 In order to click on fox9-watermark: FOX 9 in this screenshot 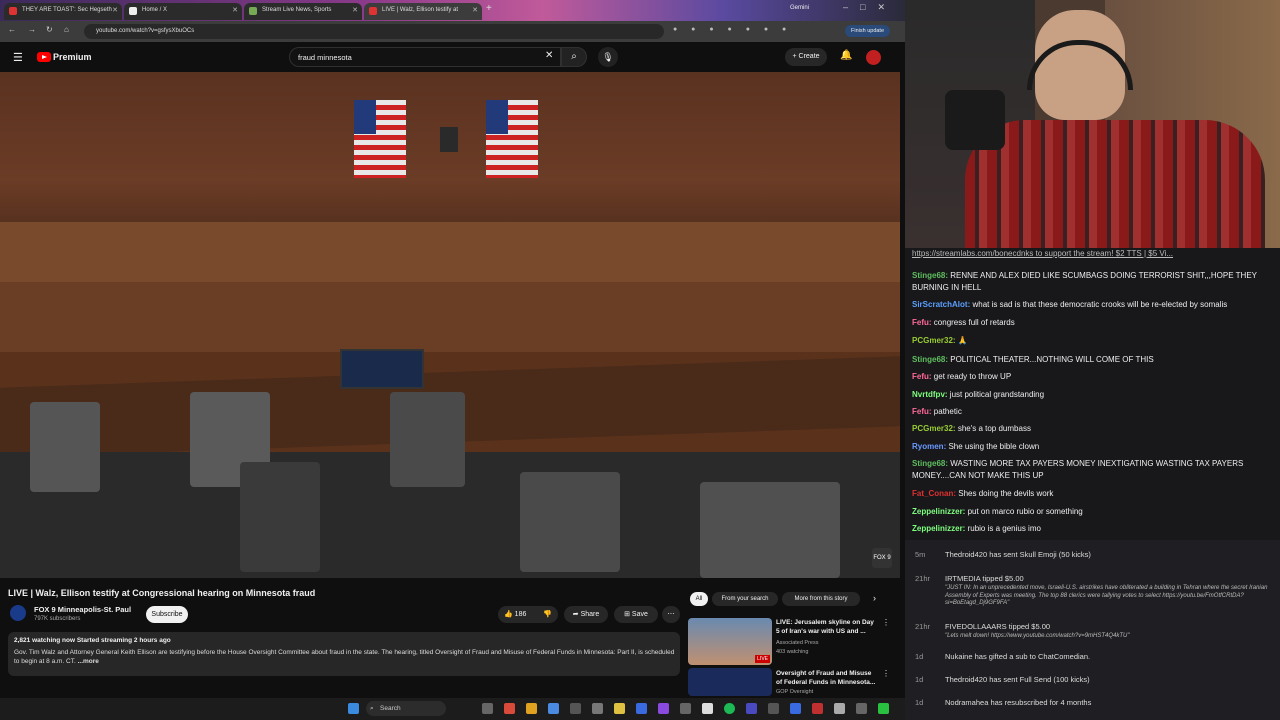, I will do `click(882, 558)`.